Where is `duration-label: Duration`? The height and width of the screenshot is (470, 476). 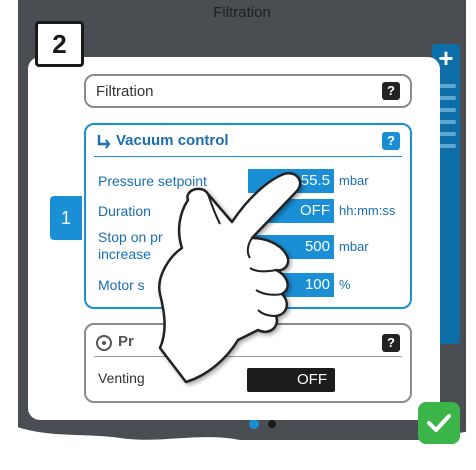
duration-label: Duration is located at coordinates (124, 211).